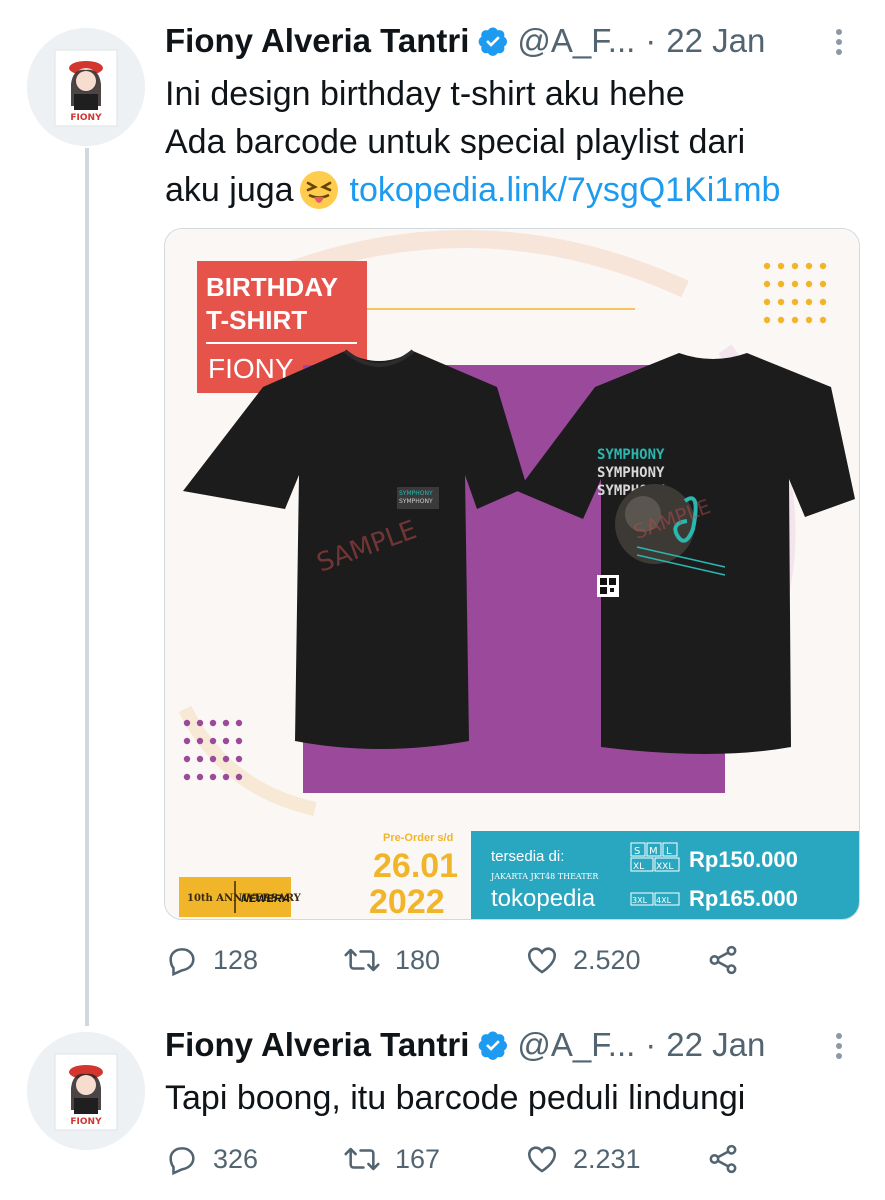 This screenshot has width=885, height=1200. Describe the element at coordinates (743, 859) in the screenshot. I see `price-1: Rp150.000` at that location.